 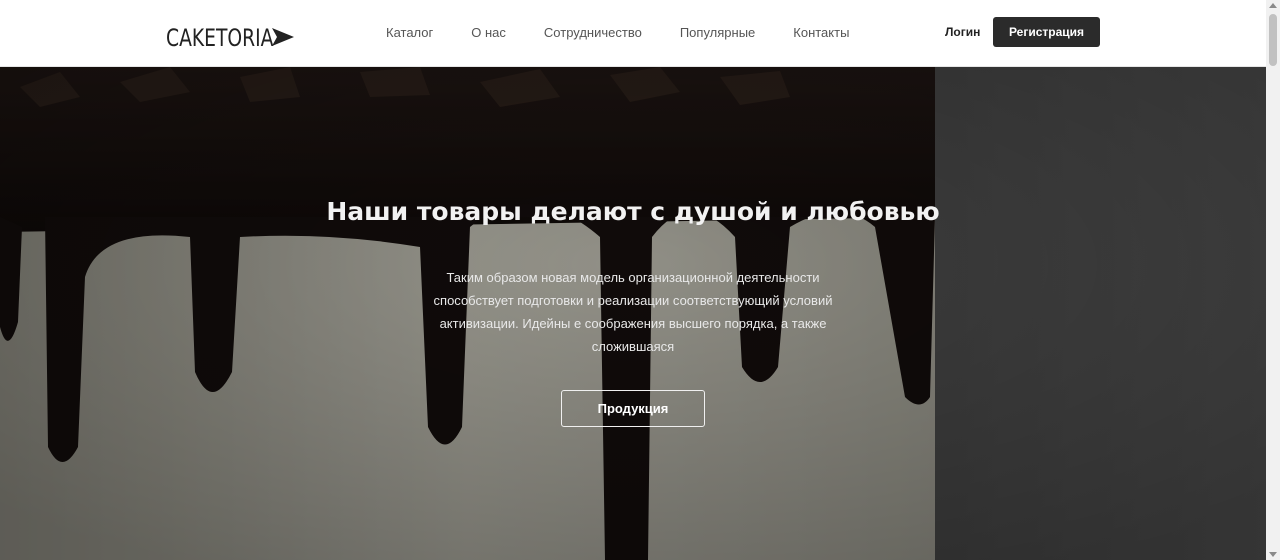 What do you see at coordinates (283, 37) in the screenshot?
I see `play-triangle-icon` at bounding box center [283, 37].